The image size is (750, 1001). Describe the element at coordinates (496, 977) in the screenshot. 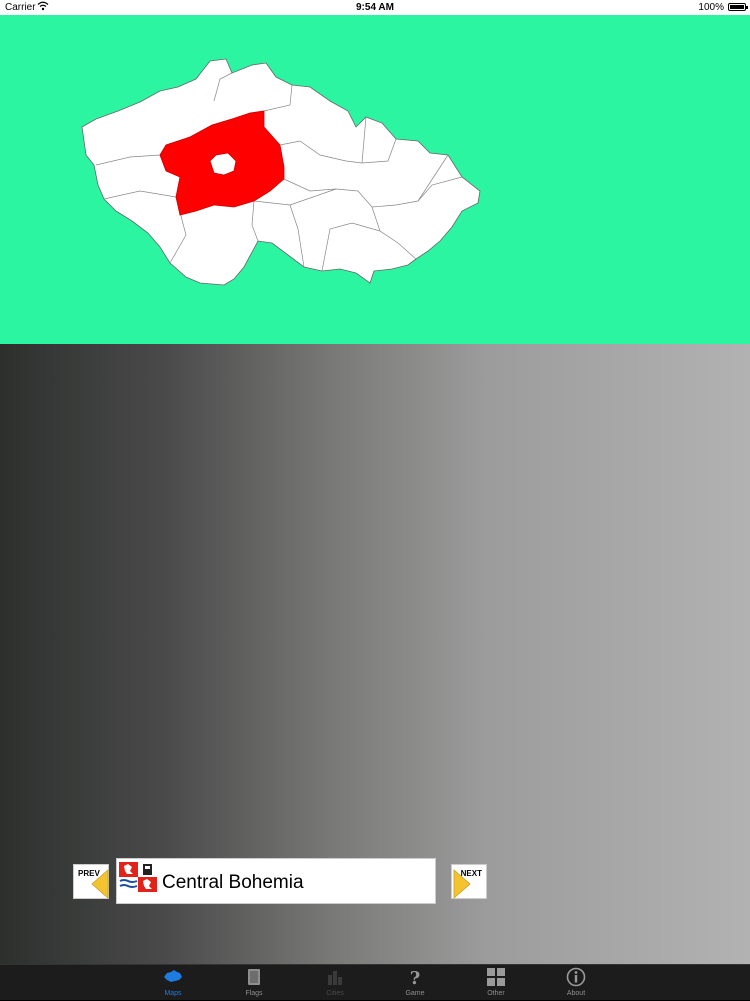

I see `grid-icon` at that location.